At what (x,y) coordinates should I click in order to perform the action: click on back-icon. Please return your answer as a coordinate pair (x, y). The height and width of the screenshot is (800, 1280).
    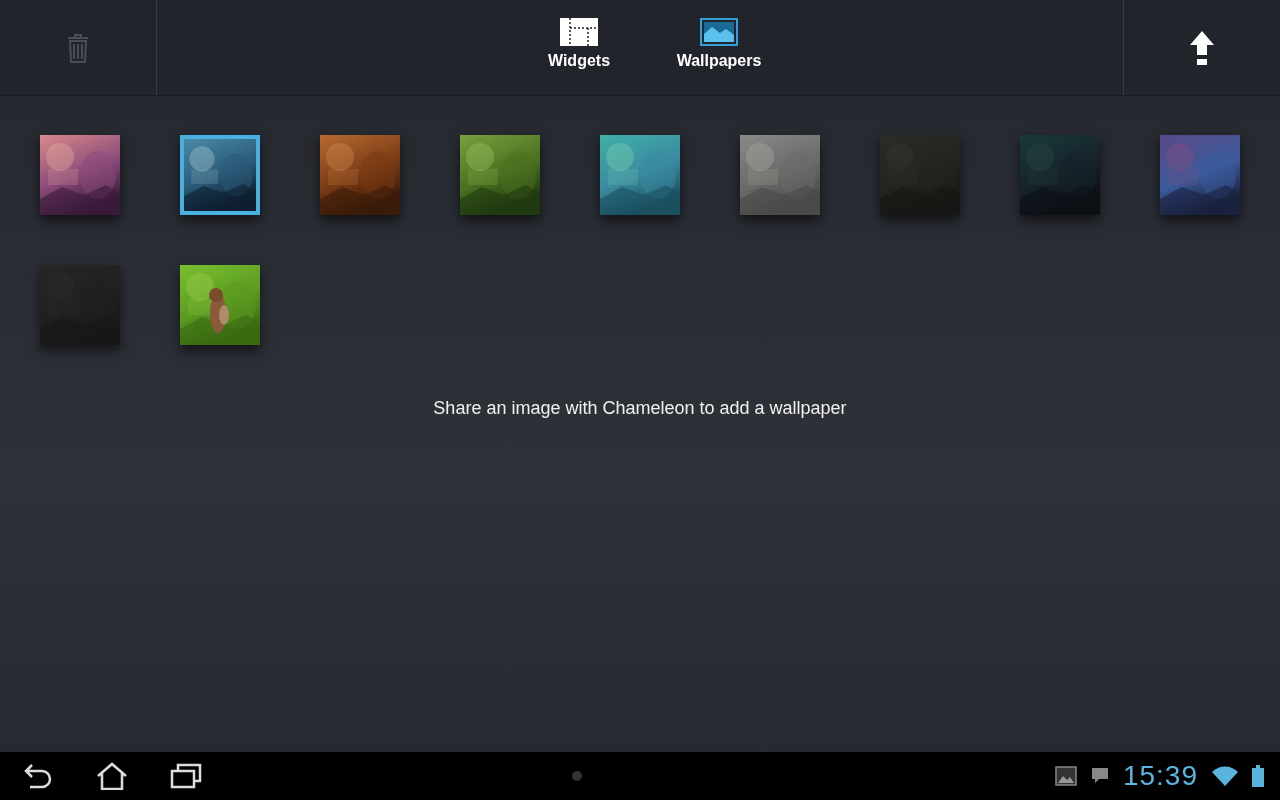
    Looking at the image, I should click on (38, 776).